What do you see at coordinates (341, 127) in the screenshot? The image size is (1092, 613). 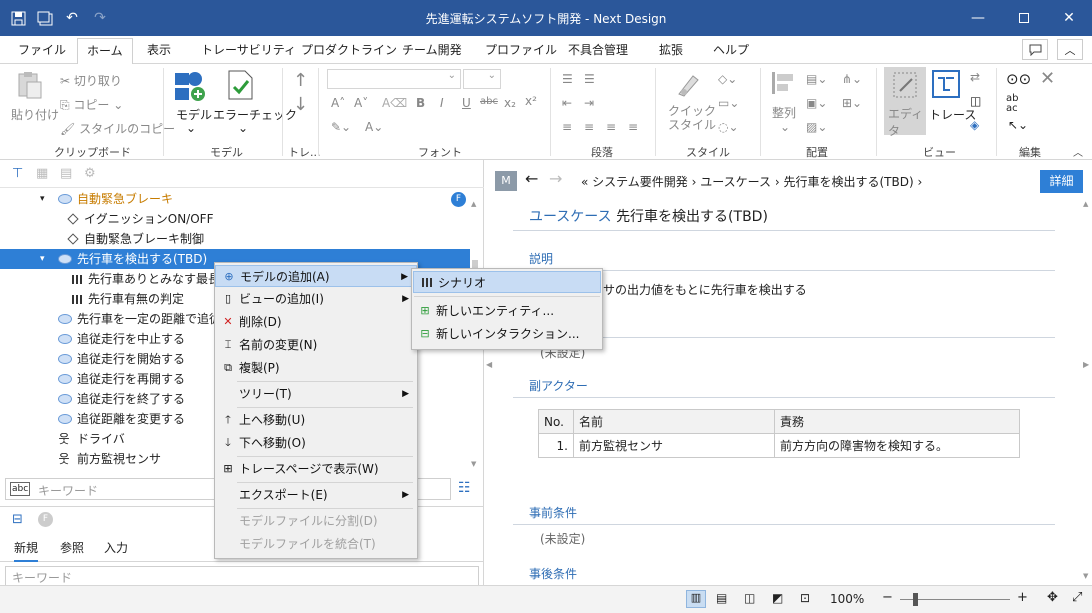 I see `highlight-icon: ✎⌄` at bounding box center [341, 127].